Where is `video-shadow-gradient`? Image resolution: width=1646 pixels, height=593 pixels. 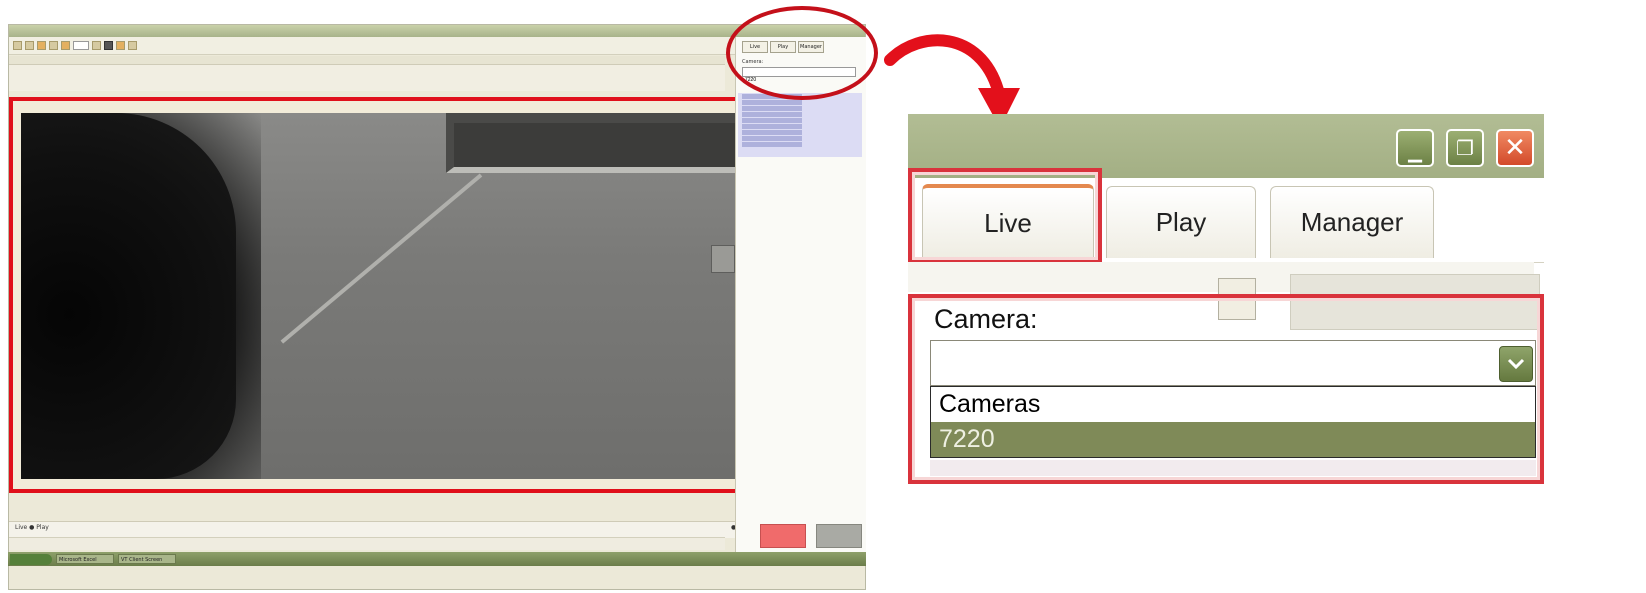
video-shadow-gradient is located at coordinates (141, 296).